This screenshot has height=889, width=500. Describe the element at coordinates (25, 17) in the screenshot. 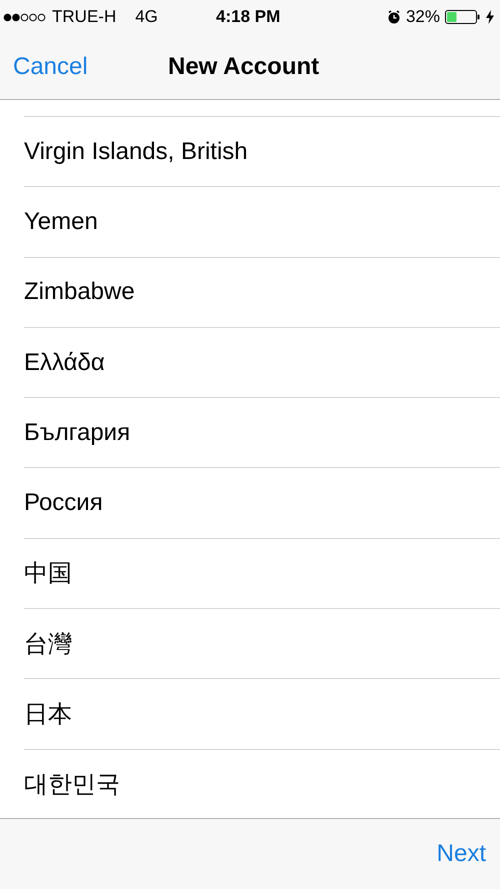

I see `signal-icon` at that location.